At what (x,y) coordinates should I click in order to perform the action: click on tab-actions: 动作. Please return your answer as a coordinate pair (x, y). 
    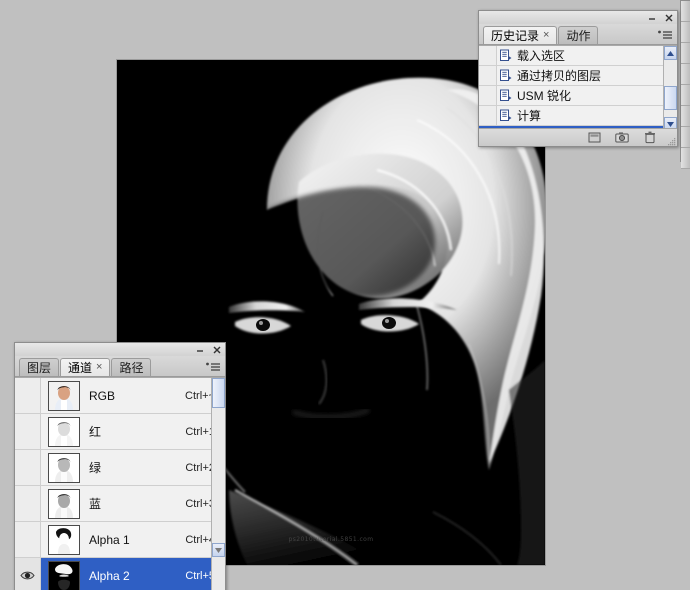
    Looking at the image, I should click on (578, 35).